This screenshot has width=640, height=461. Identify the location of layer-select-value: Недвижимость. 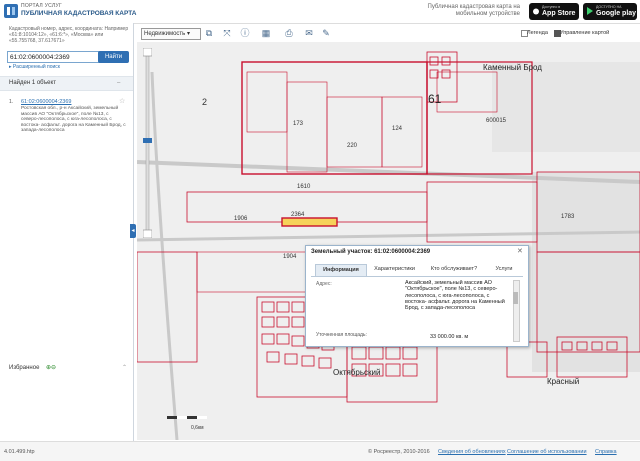
(165, 34).